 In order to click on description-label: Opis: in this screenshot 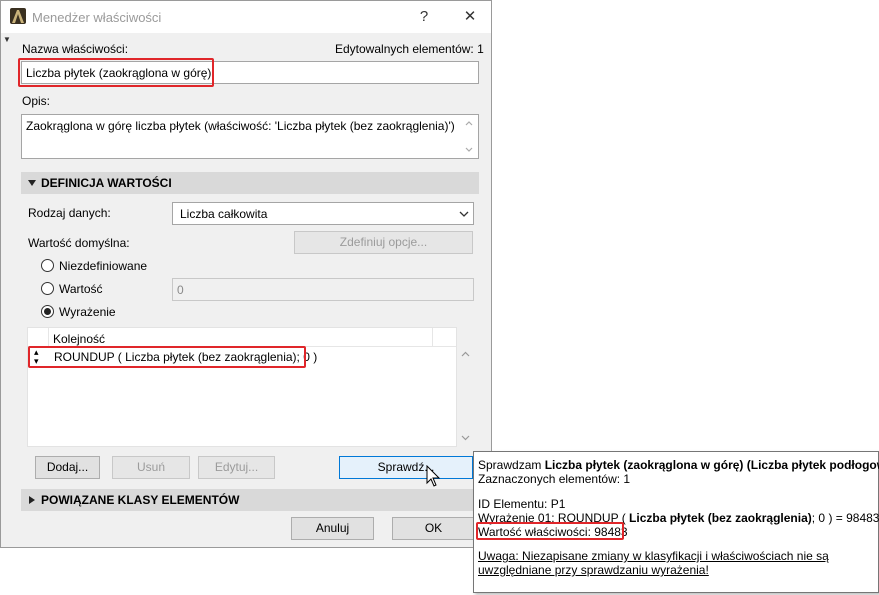, I will do `click(36, 101)`.